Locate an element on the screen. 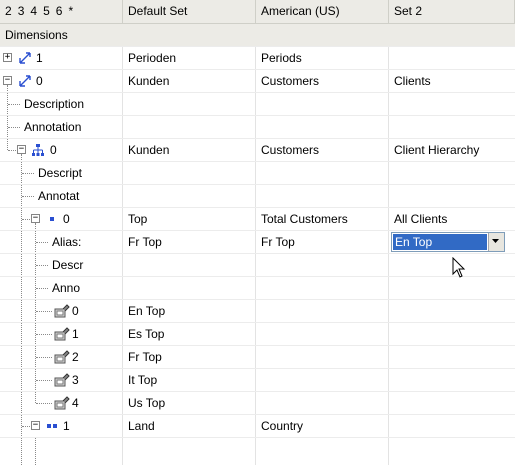 This screenshot has height=465, width=515. tree-cell: 2 is located at coordinates (61, 357).